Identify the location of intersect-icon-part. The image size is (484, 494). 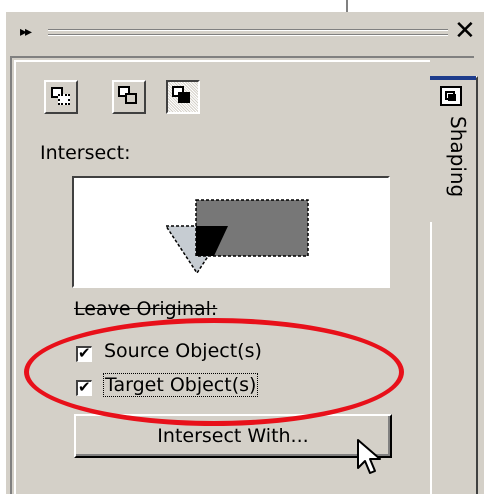
(184, 97).